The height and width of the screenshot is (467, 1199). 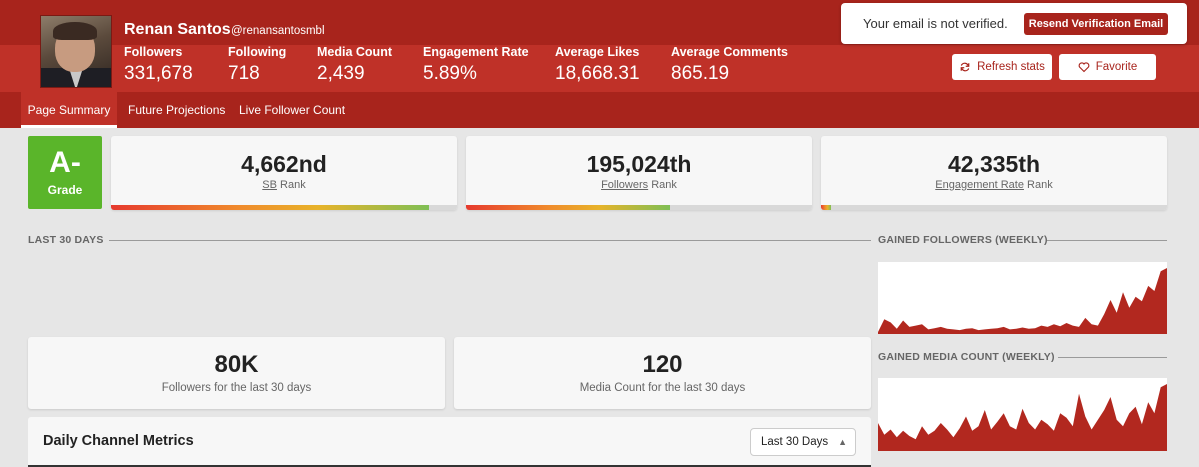 I want to click on date-range-value: Last 30 Days, so click(x=795, y=442).